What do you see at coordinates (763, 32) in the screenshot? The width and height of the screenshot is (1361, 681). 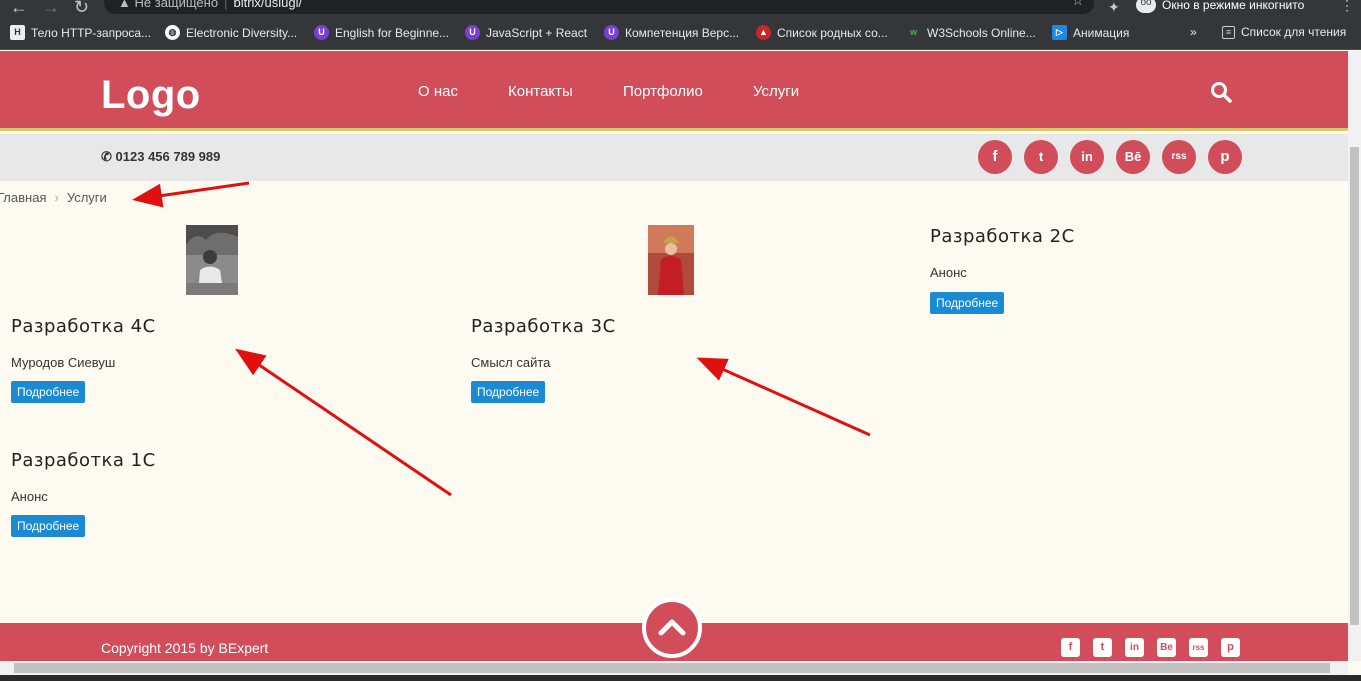 I see `shield-icon: ▲` at bounding box center [763, 32].